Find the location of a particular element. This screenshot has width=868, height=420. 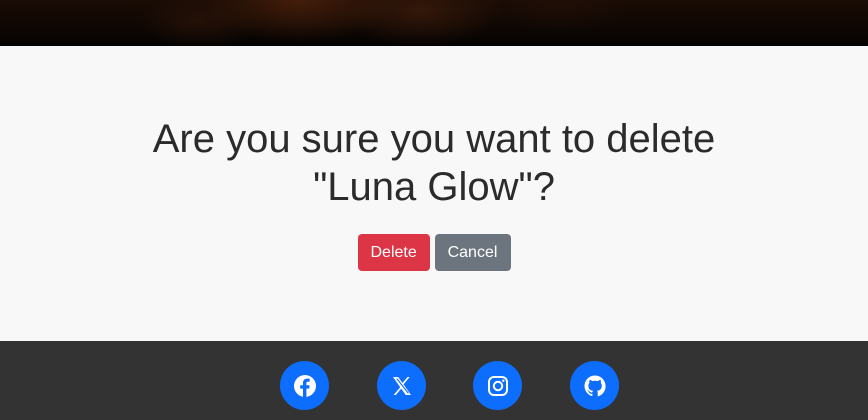

facebook-icon is located at coordinates (304, 385).